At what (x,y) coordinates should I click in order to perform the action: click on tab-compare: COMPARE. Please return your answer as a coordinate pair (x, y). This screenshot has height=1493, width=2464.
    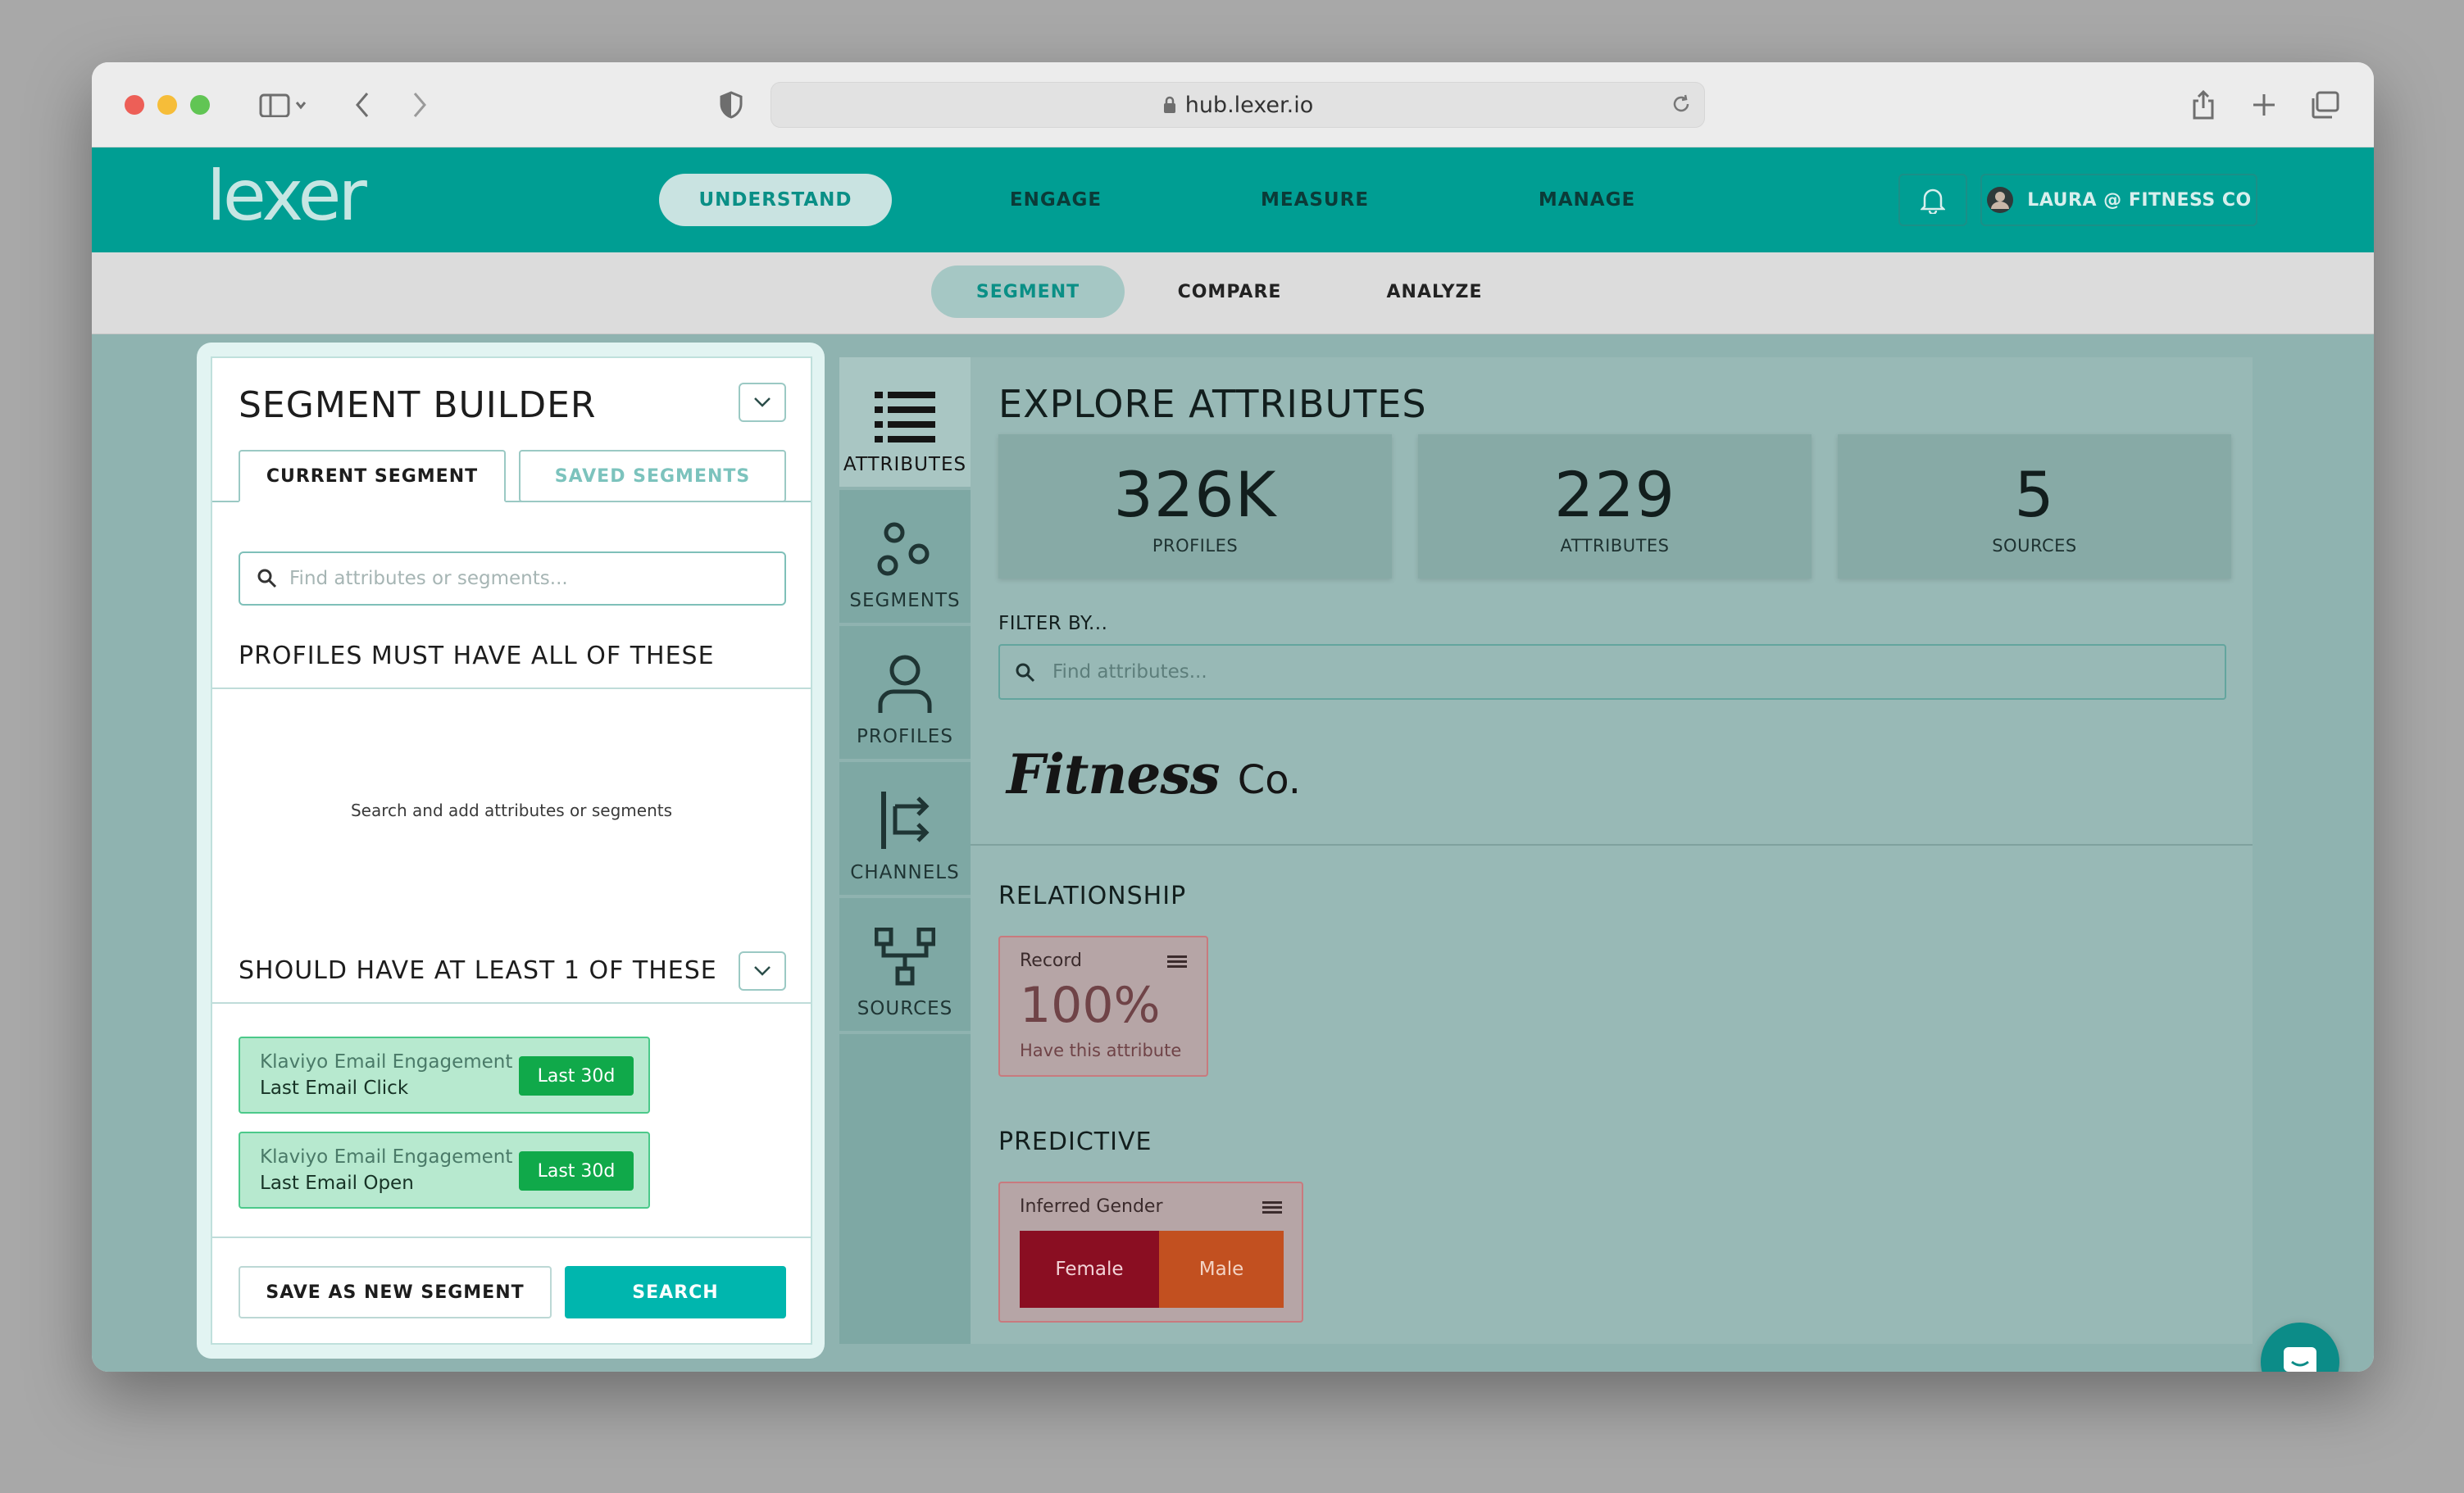
    Looking at the image, I should click on (1229, 291).